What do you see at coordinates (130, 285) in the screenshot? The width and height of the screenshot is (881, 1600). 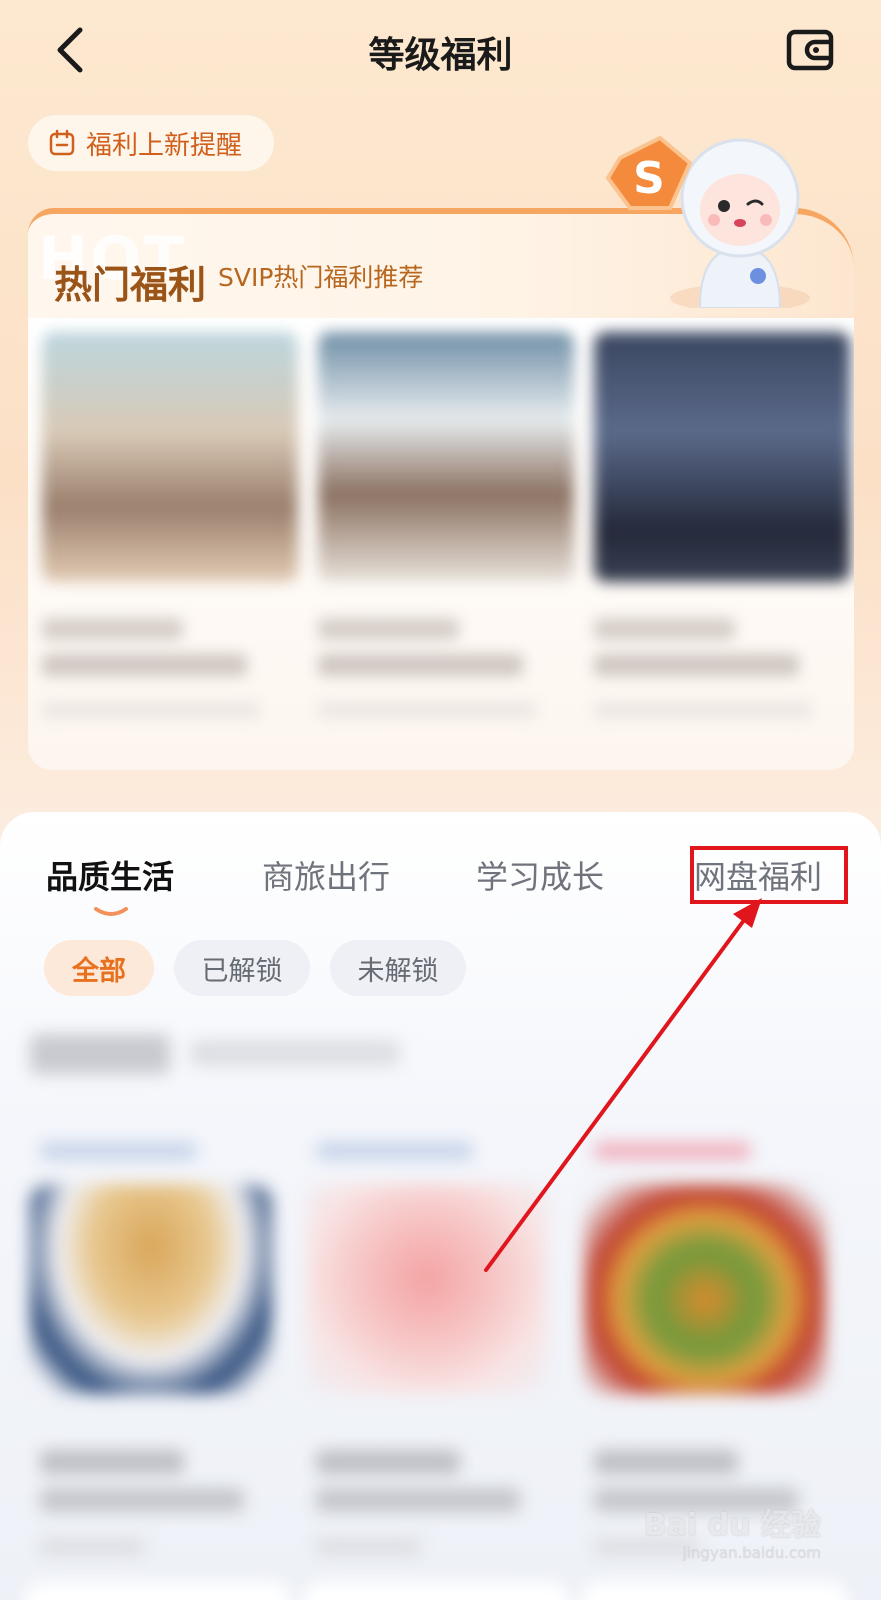 I see `hot-welfare-title: 热门福利` at bounding box center [130, 285].